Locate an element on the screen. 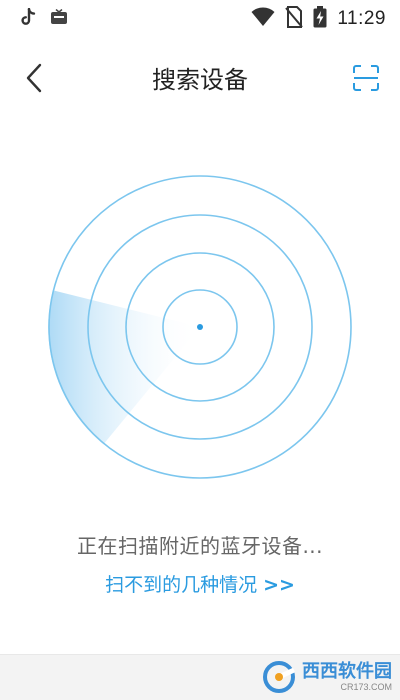 This screenshot has height=700, width=400. battery-charging-icon is located at coordinates (320, 19).